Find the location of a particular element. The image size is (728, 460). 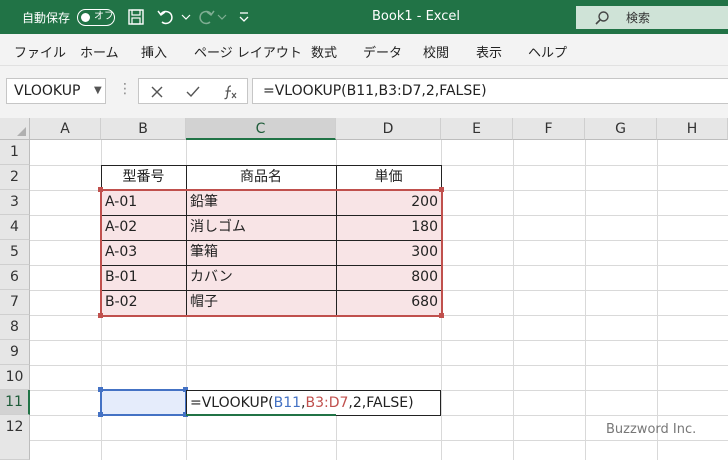

cell-c11-formula: =VLOOKUP(B11,B3:D7,2,FALSE) is located at coordinates (302, 403).